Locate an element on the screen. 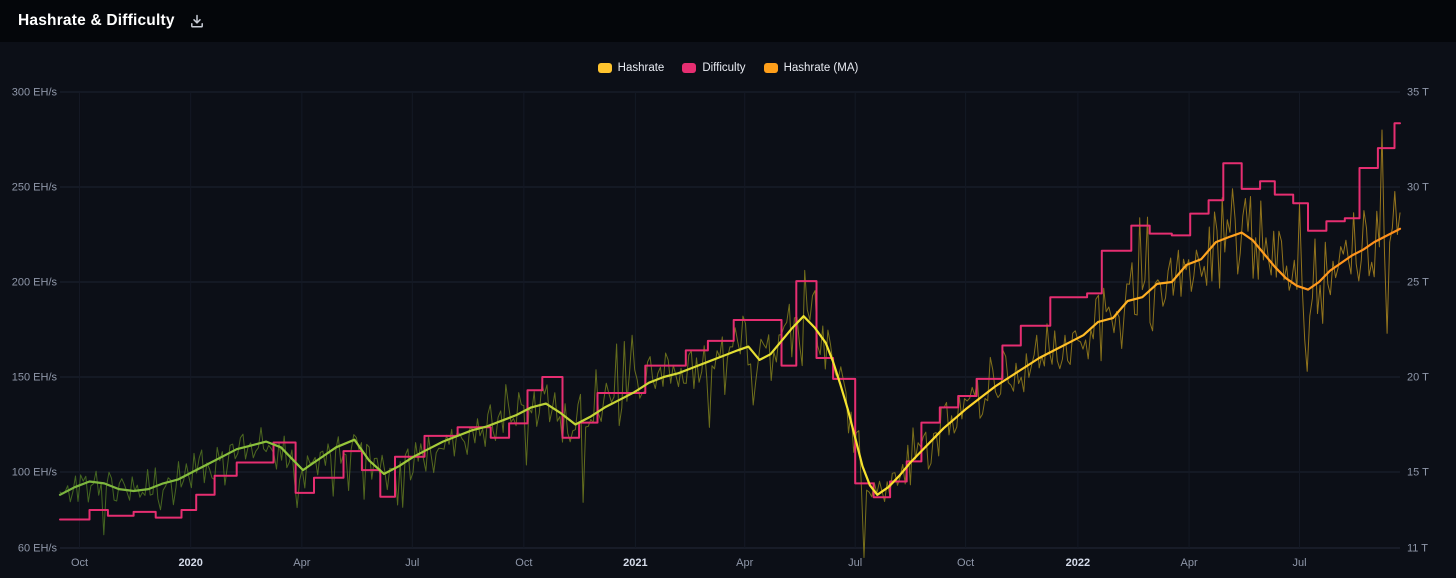 The image size is (1456, 578). legend-item-difficulty: Difficulty is located at coordinates (714, 68).